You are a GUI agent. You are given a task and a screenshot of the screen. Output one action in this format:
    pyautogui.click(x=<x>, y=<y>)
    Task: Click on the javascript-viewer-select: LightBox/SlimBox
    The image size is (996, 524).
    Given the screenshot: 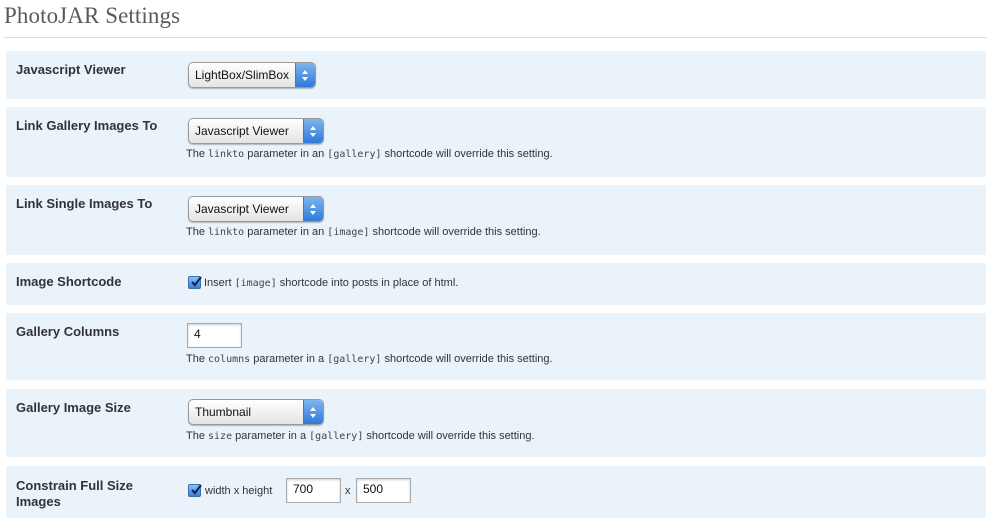 What is the action you would take?
    pyautogui.click(x=252, y=75)
    